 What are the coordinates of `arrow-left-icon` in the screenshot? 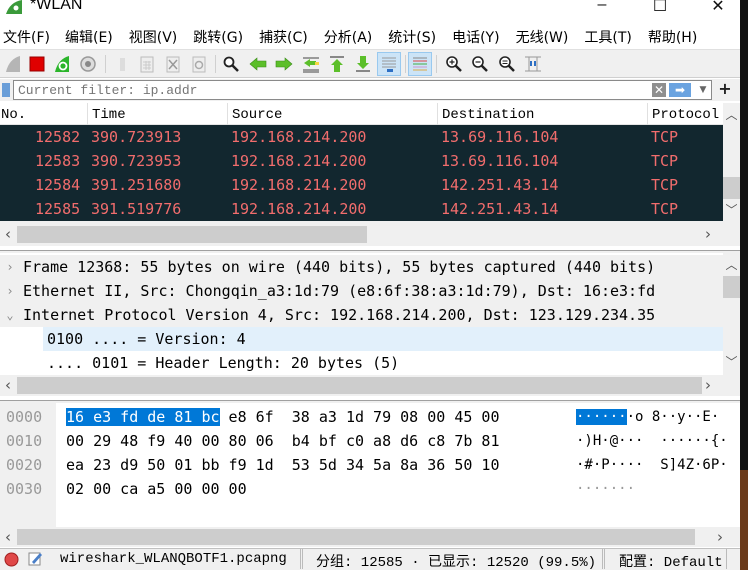 It's located at (258, 64).